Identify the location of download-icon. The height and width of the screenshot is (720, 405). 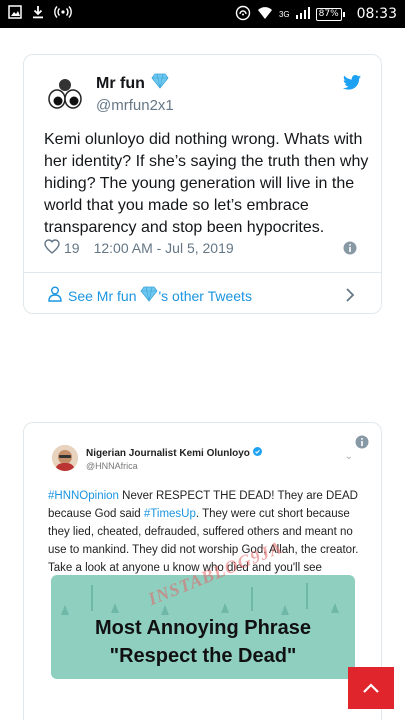
(38, 14).